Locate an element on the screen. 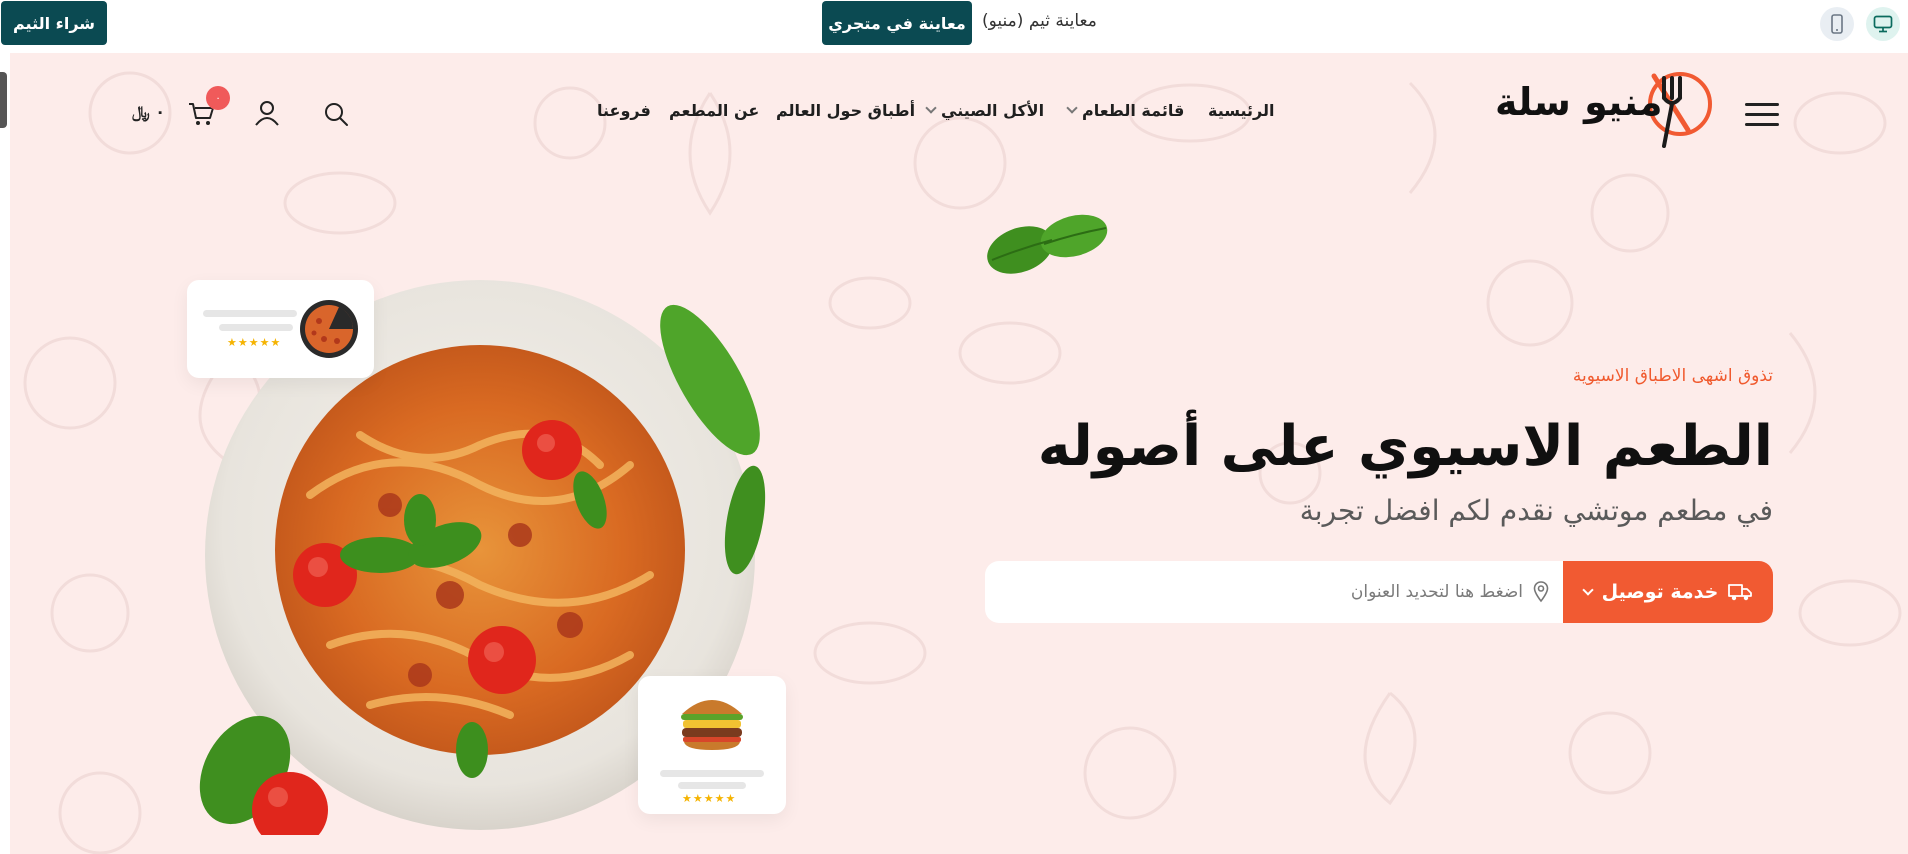 The image size is (1908, 854). delivery-truck-icon is located at coordinates (1740, 592).